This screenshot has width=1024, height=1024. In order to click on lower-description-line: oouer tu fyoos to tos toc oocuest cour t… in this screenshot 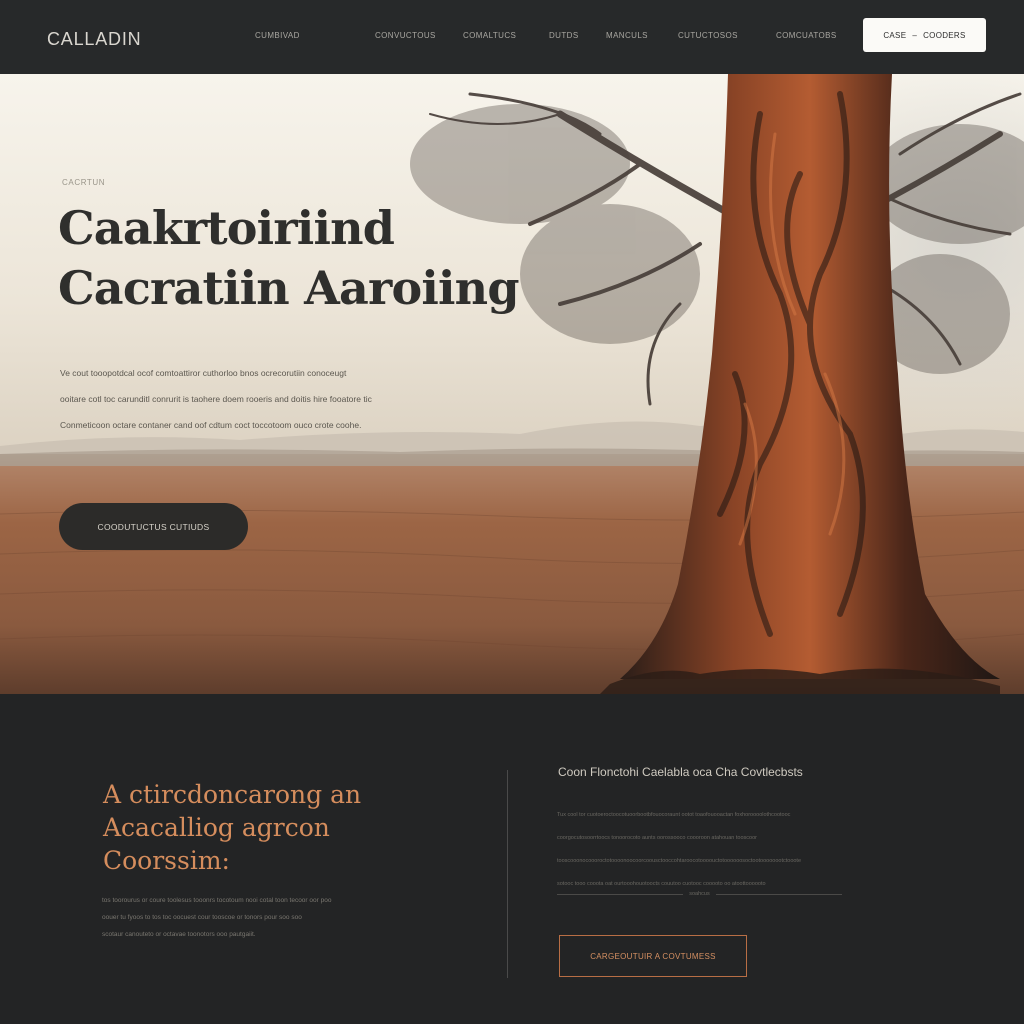, I will do `click(202, 917)`.